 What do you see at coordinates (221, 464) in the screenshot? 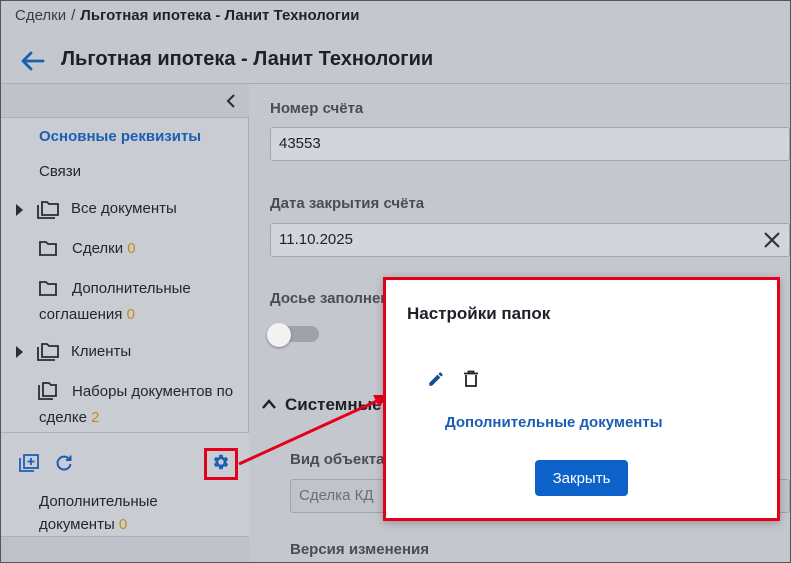
I see `gear-highlight-box` at bounding box center [221, 464].